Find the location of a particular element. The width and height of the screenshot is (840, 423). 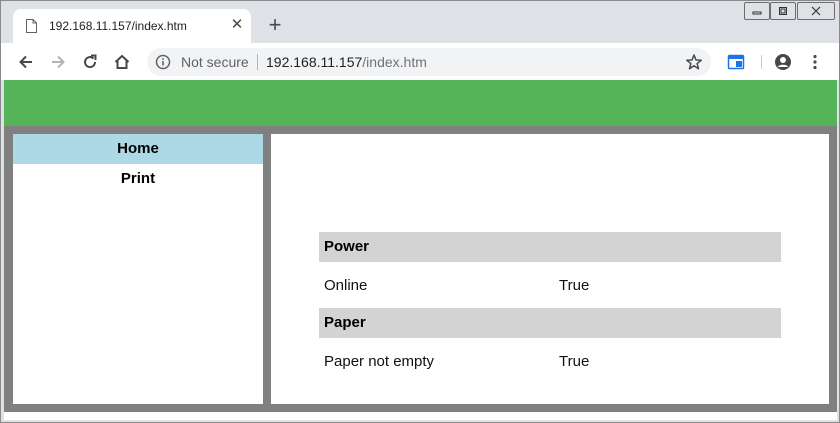

browser-toolbar: Not secure 192.168.11.157/index.htm is located at coordinates (420, 61).